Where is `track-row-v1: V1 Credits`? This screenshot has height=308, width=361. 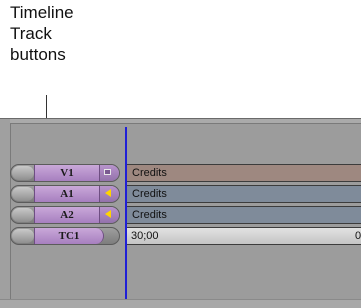
track-row-v1: V1 Credits is located at coordinates (185, 173).